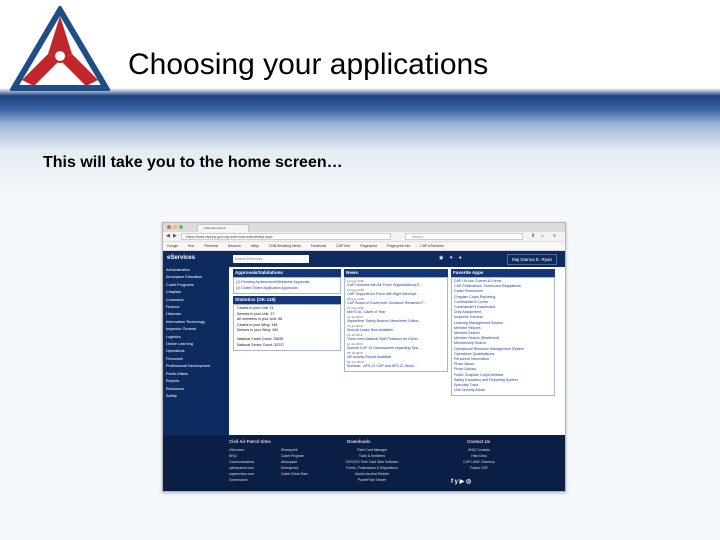 This screenshot has height=540, width=720. What do you see at coordinates (60, 48) in the screenshot?
I see `cap-propeller-logo` at bounding box center [60, 48].